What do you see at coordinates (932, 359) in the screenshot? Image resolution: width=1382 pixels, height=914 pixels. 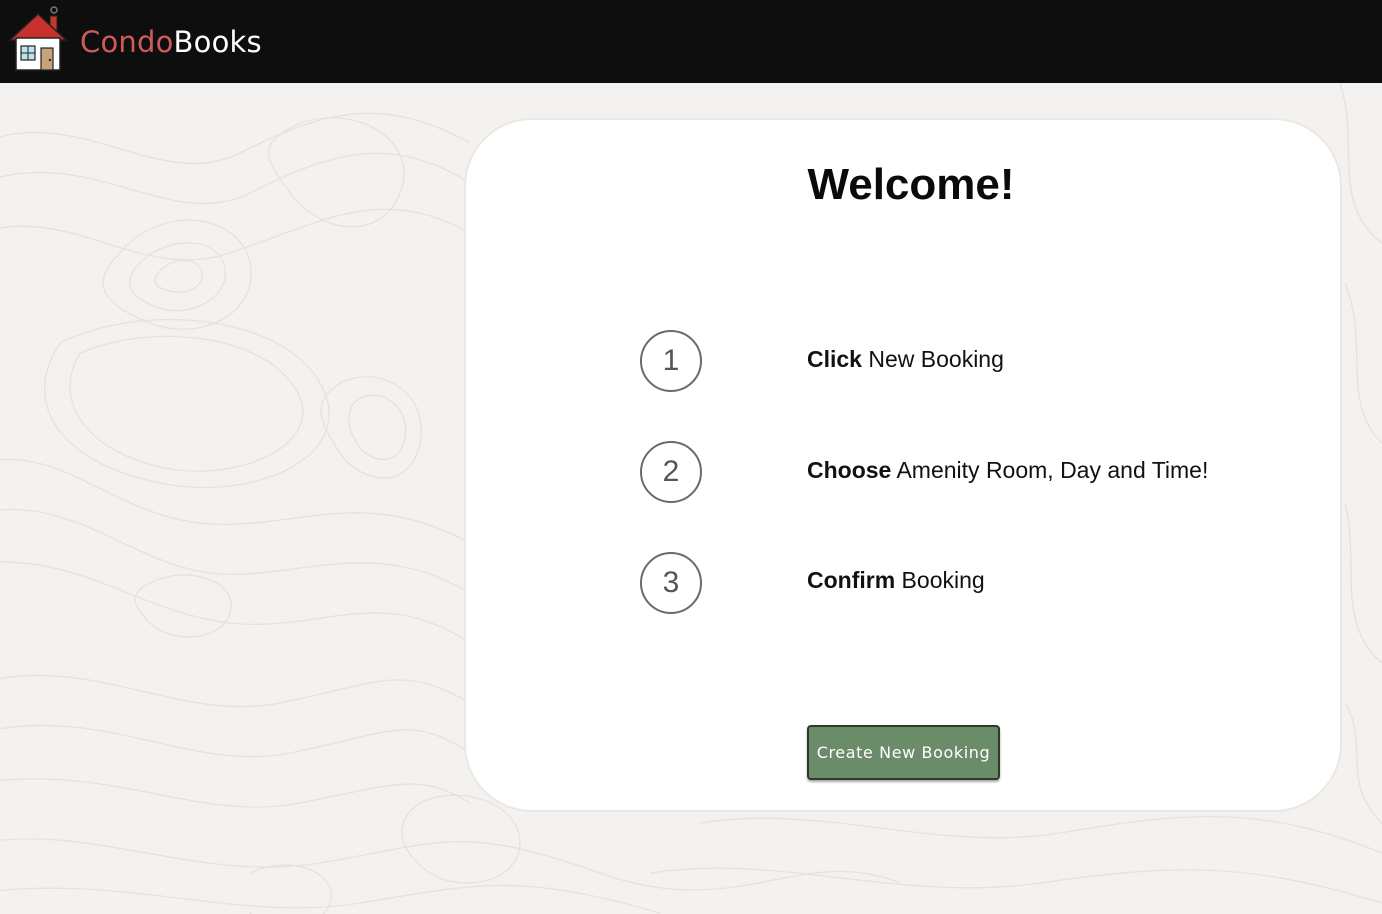 I see `step-1-rest: New Booking` at bounding box center [932, 359].